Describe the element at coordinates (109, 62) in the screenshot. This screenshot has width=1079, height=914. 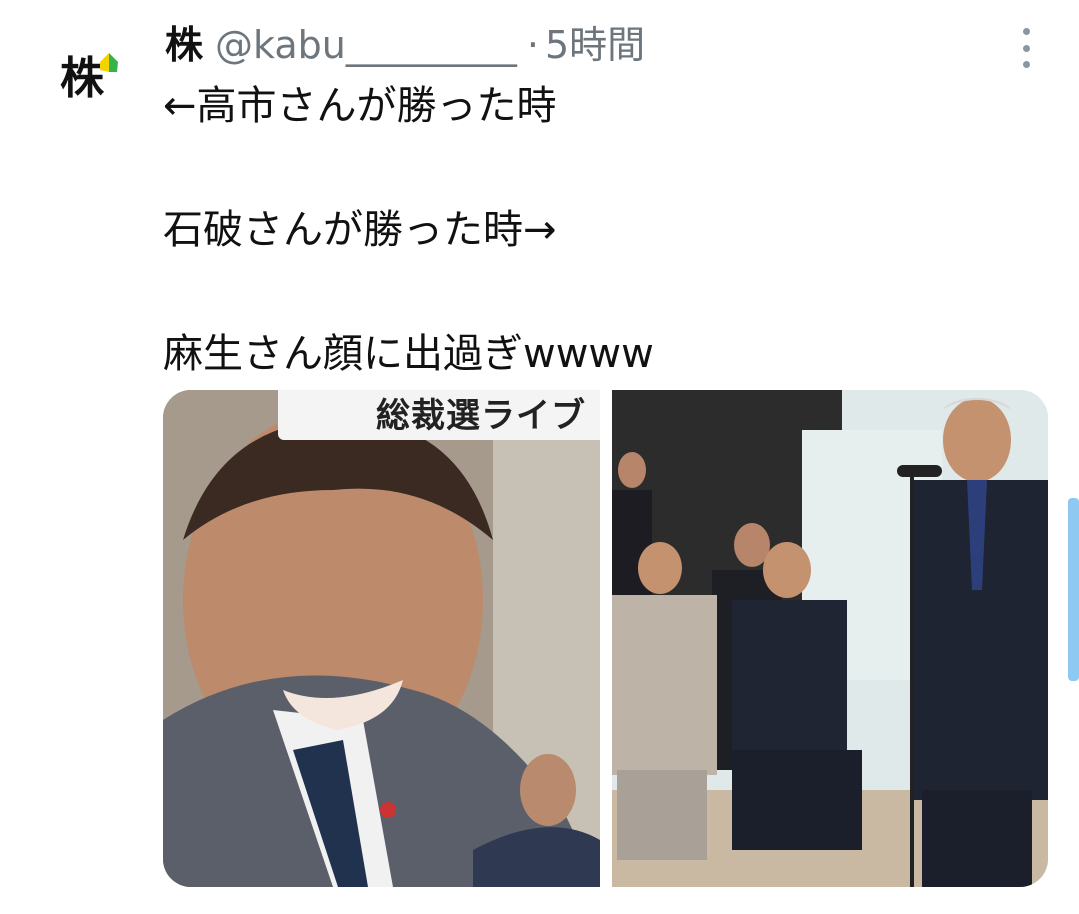
I see `beginner-leaf-icon` at that location.